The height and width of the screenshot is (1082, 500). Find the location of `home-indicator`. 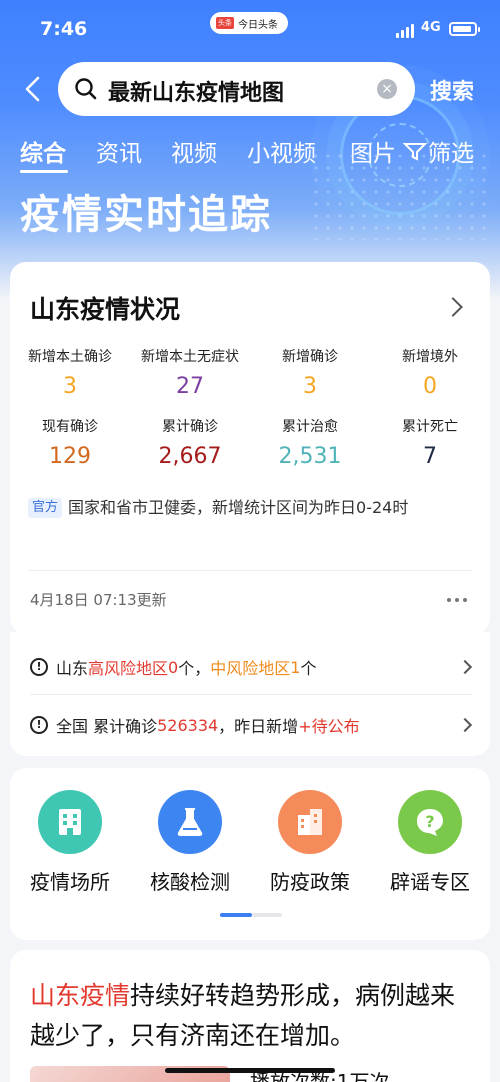

home-indicator is located at coordinates (250, 1070).